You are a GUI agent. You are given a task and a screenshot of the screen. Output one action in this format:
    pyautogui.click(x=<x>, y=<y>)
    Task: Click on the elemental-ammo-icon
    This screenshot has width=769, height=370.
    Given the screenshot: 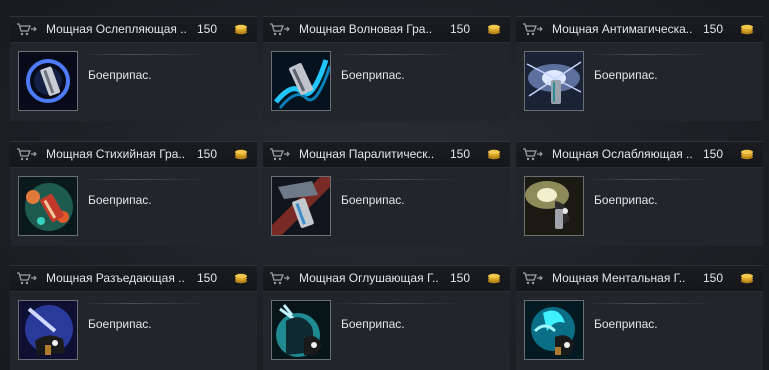 What is the action you would take?
    pyautogui.click(x=48, y=206)
    